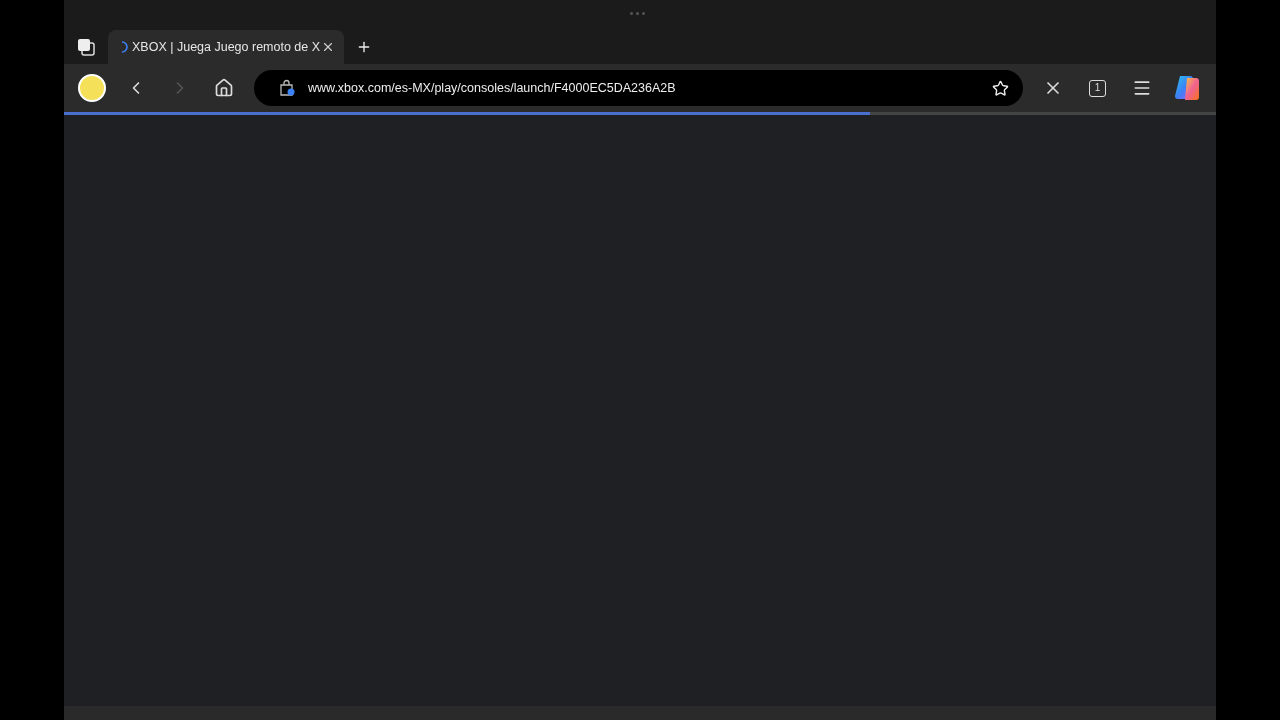  Describe the element at coordinates (1142, 88) in the screenshot. I see `menu-icon` at that location.